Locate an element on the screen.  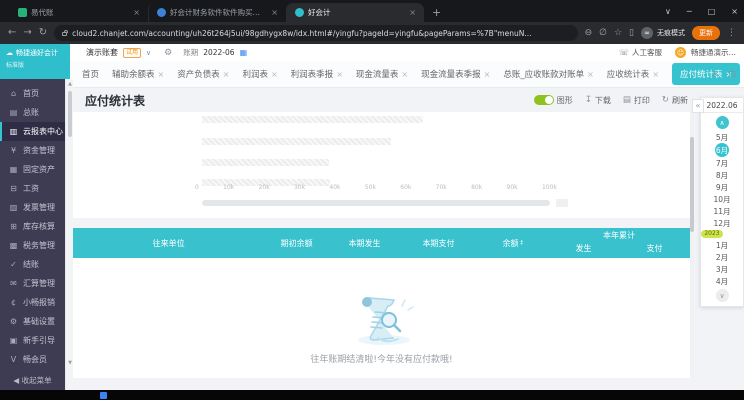
sidebar-item-tax: ▩ 税务管理 is located at coordinates (32, 245).